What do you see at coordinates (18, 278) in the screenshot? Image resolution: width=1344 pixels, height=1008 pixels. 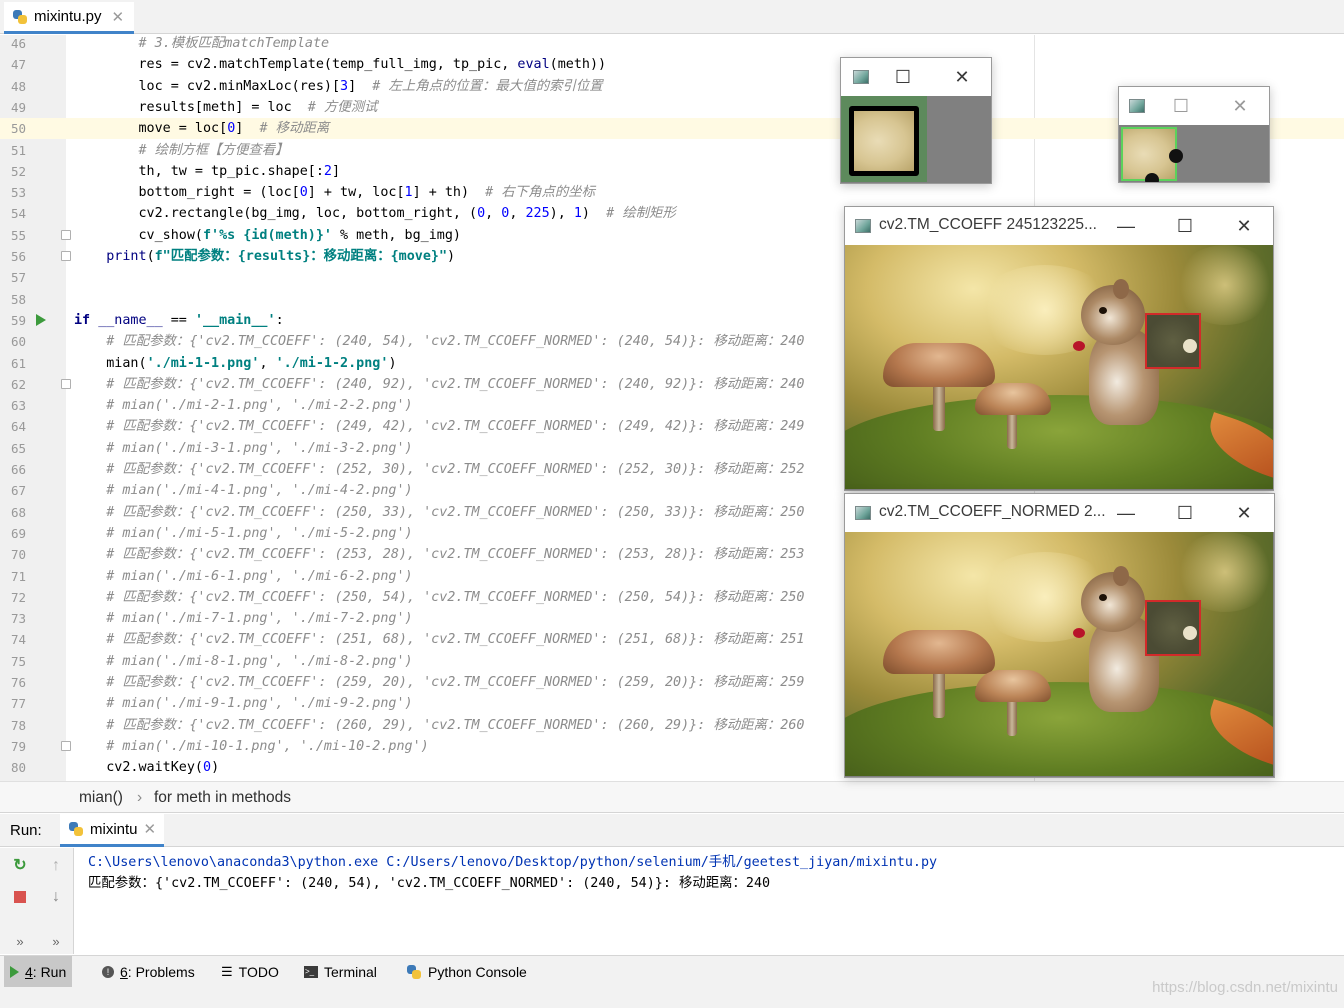 I see `line-number: 57` at bounding box center [18, 278].